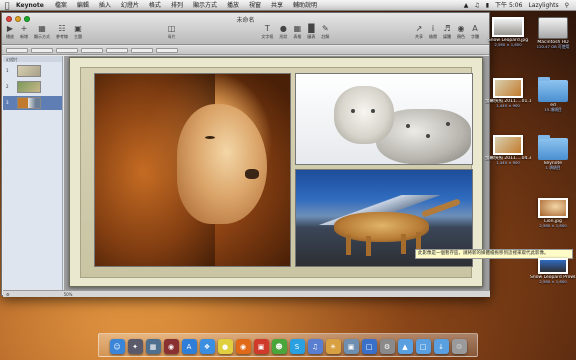  What do you see at coordinates (255, 5) in the screenshot?
I see `menu-window: 視窗` at bounding box center [255, 5].